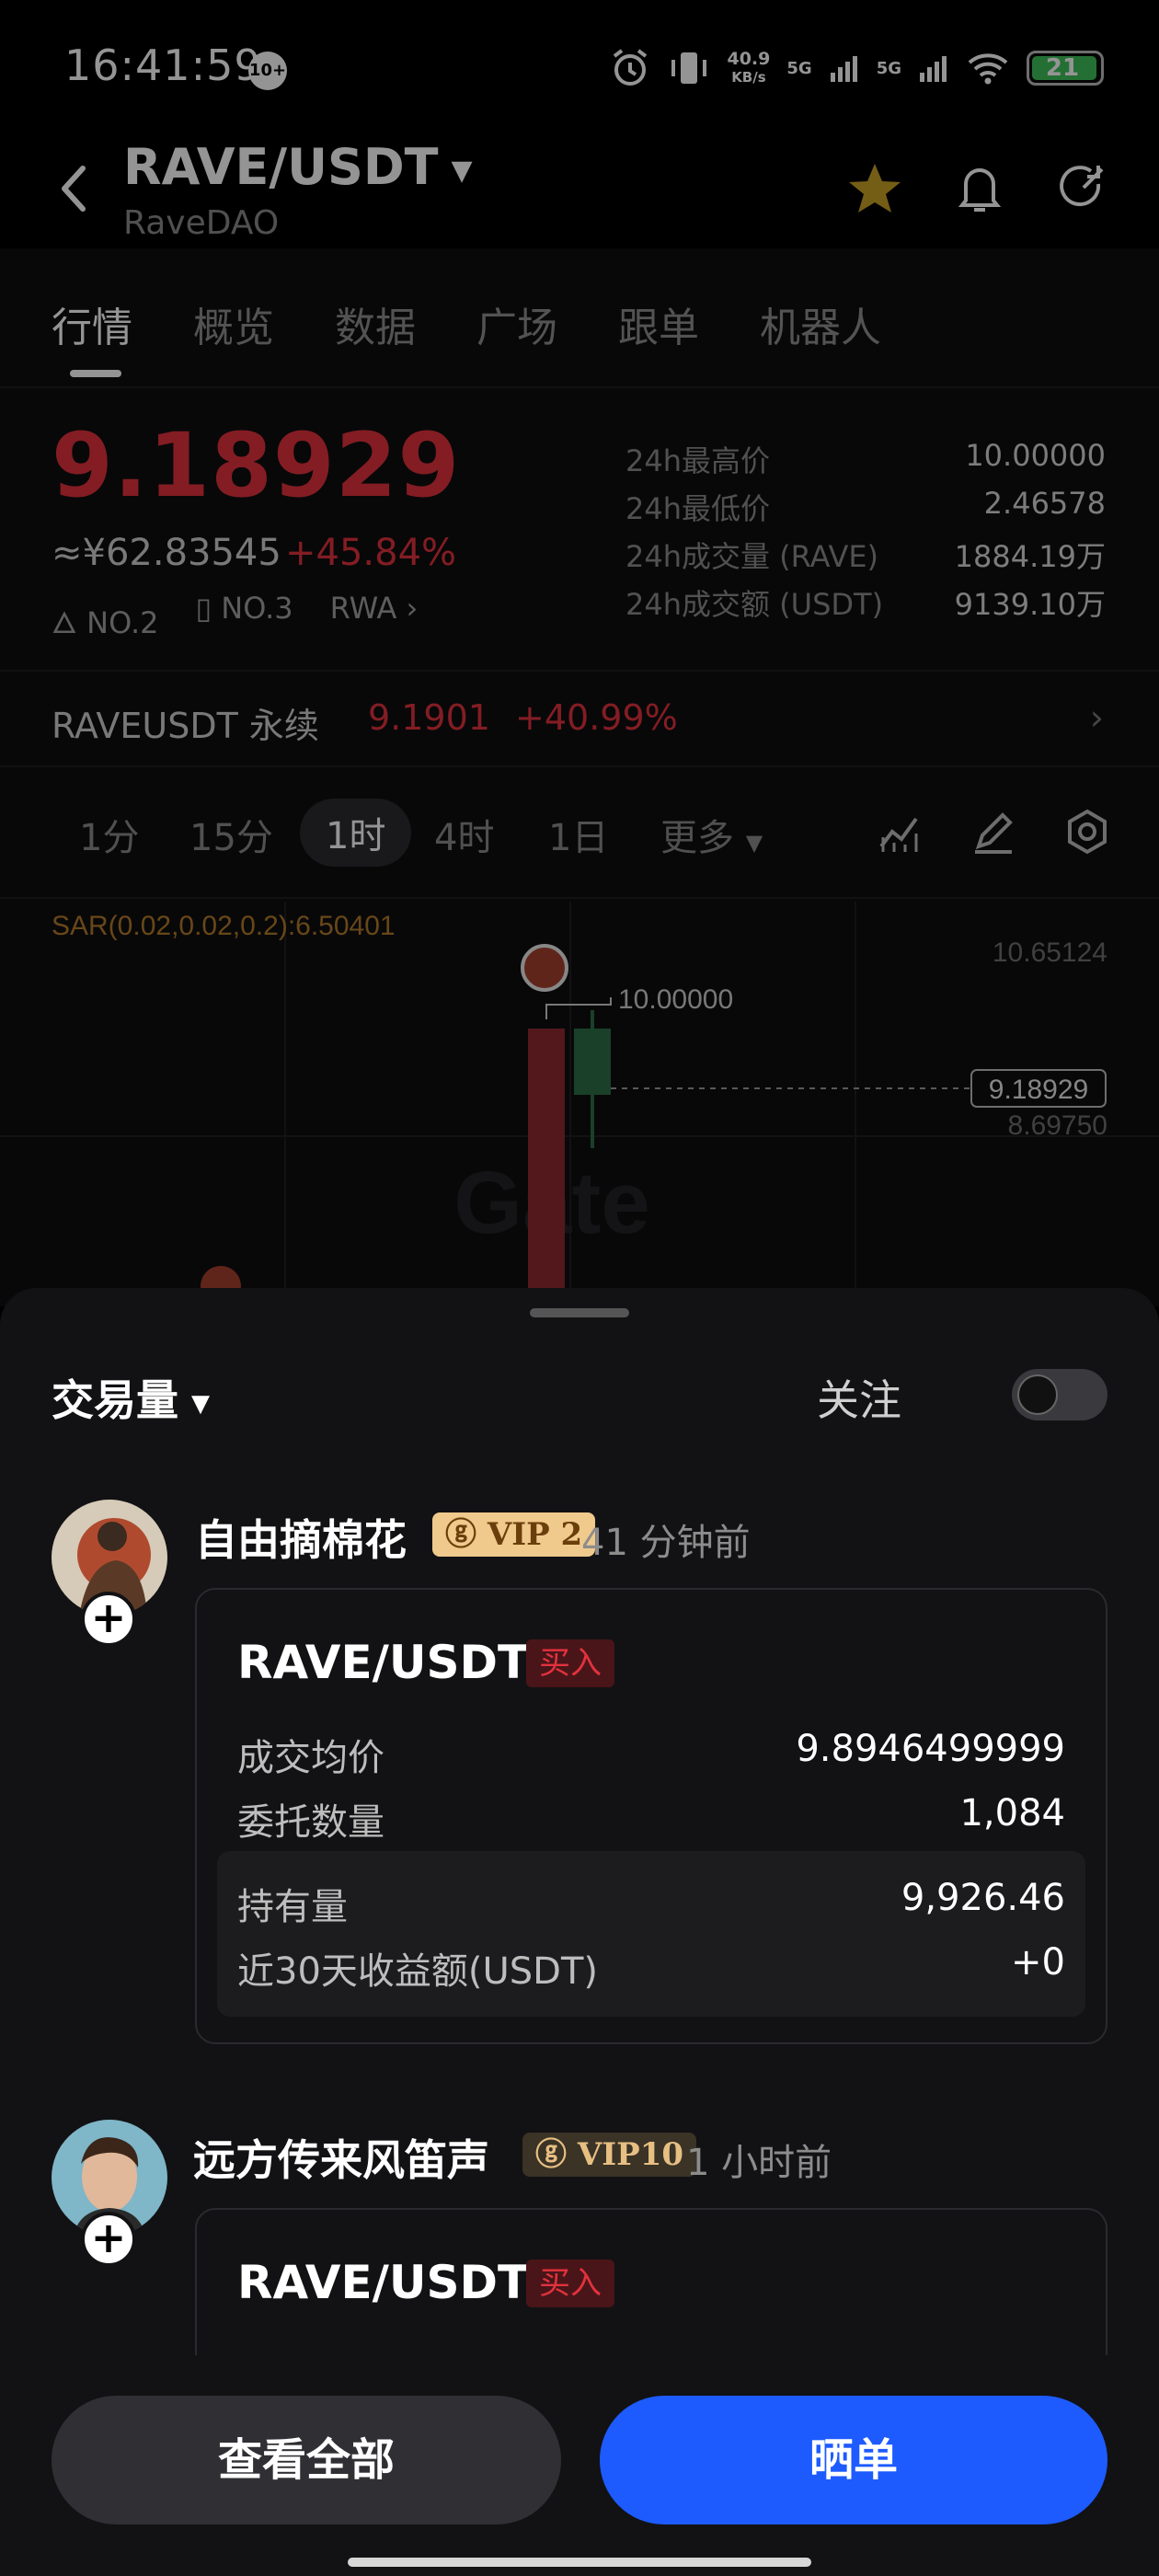 The height and width of the screenshot is (2576, 1159). What do you see at coordinates (310, 1822) in the screenshot?
I see `order-qty-label: 委托数量` at bounding box center [310, 1822].